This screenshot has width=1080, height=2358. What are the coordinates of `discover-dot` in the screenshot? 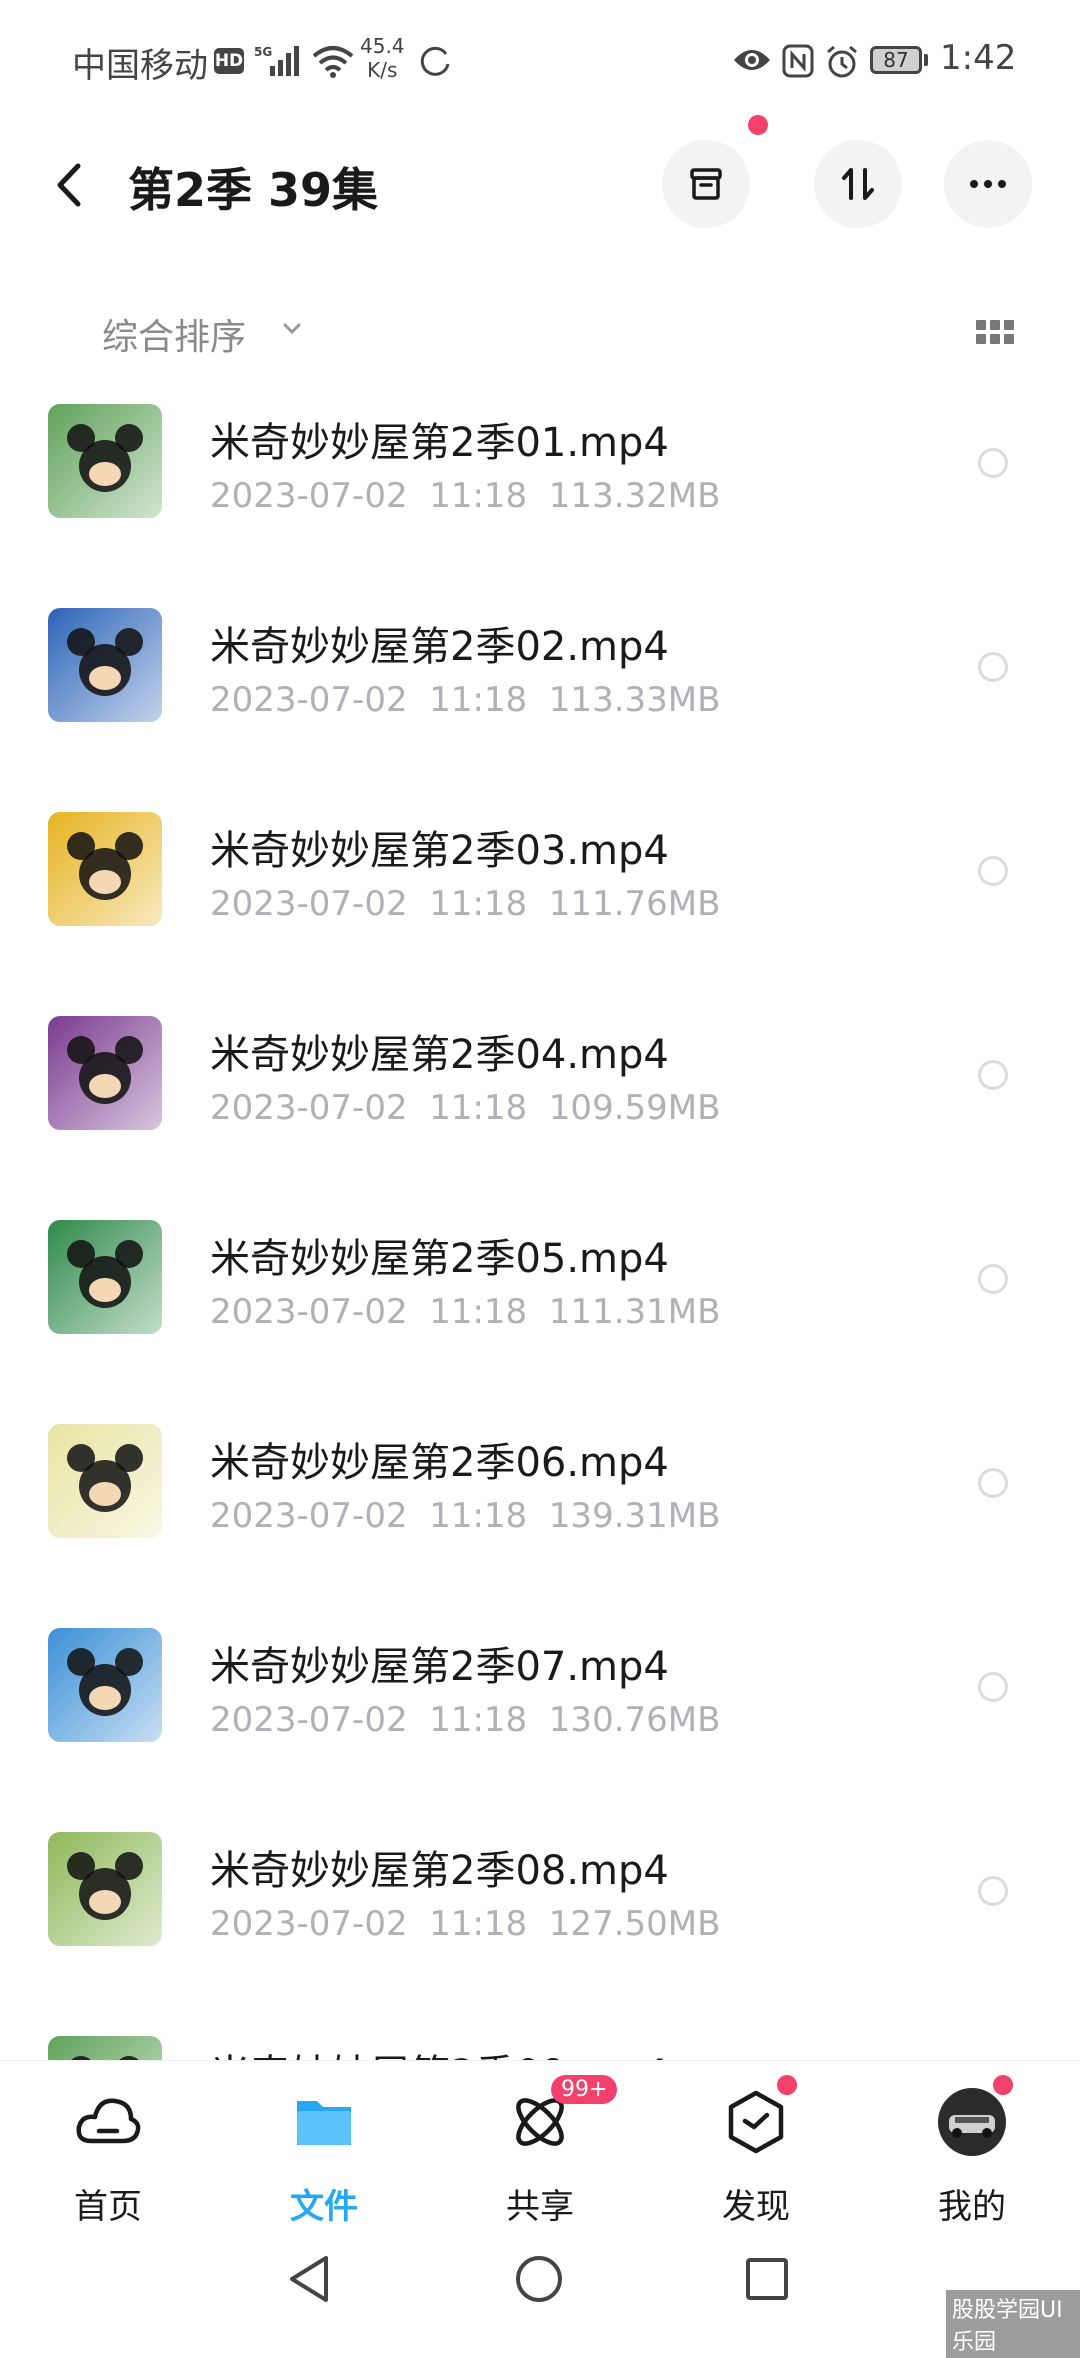 It's located at (787, 2085).